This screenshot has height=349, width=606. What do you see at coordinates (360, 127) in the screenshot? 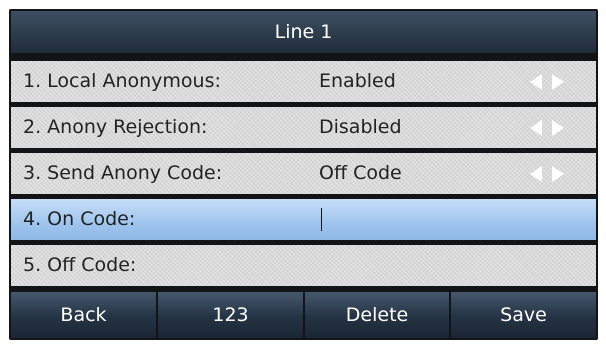
I see `setting-value: Disabled` at bounding box center [360, 127].